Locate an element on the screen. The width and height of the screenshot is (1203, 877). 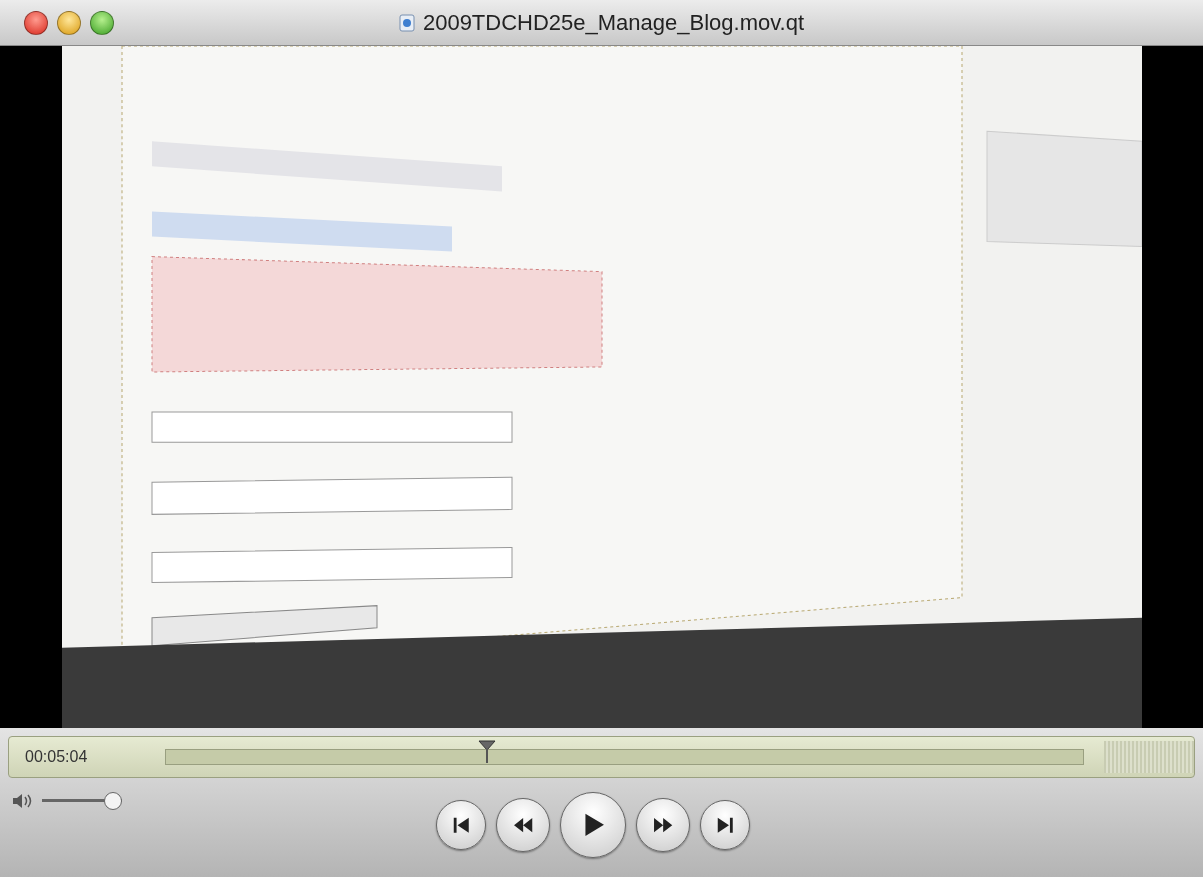
end-button is located at coordinates (725, 825).